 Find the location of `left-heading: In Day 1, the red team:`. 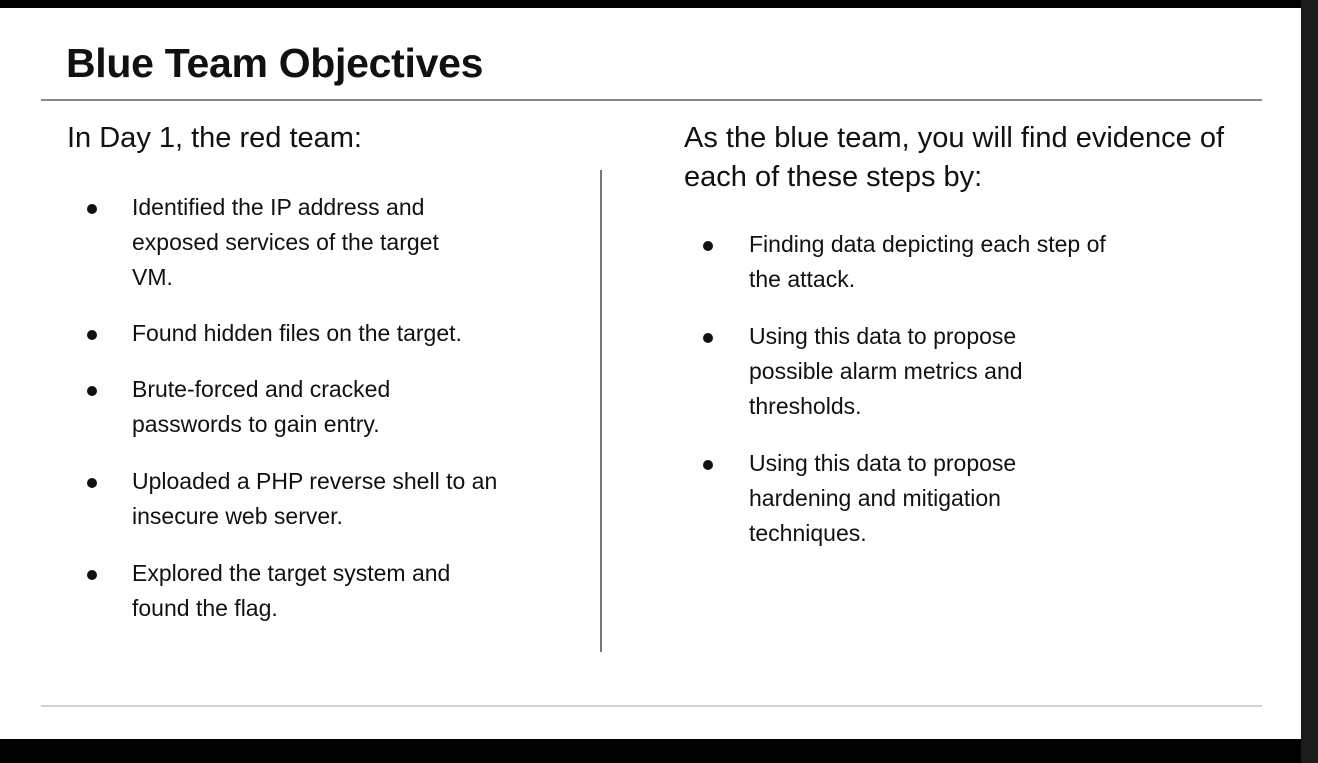

left-heading: In Day 1, the red team: is located at coordinates (214, 138).